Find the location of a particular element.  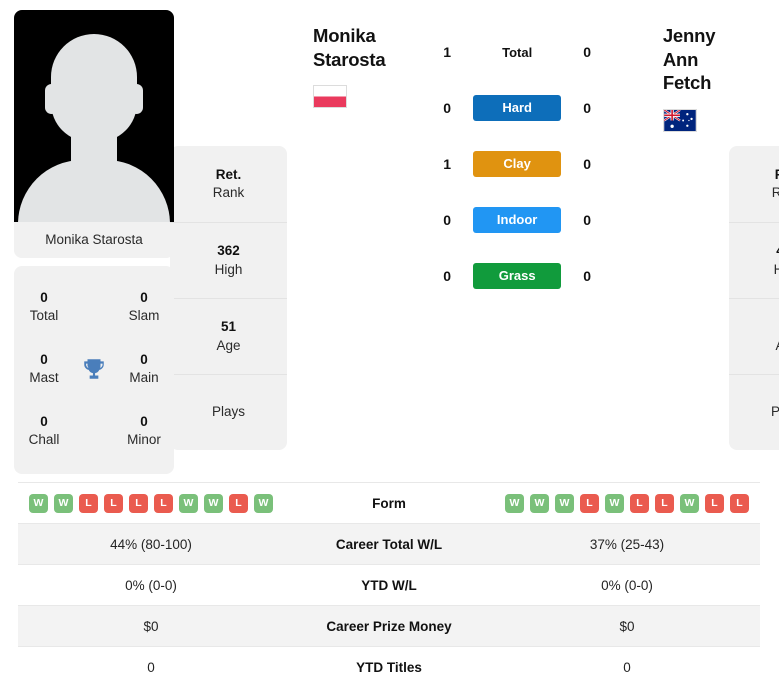

left-plays-cell: Plays is located at coordinates (228, 412).